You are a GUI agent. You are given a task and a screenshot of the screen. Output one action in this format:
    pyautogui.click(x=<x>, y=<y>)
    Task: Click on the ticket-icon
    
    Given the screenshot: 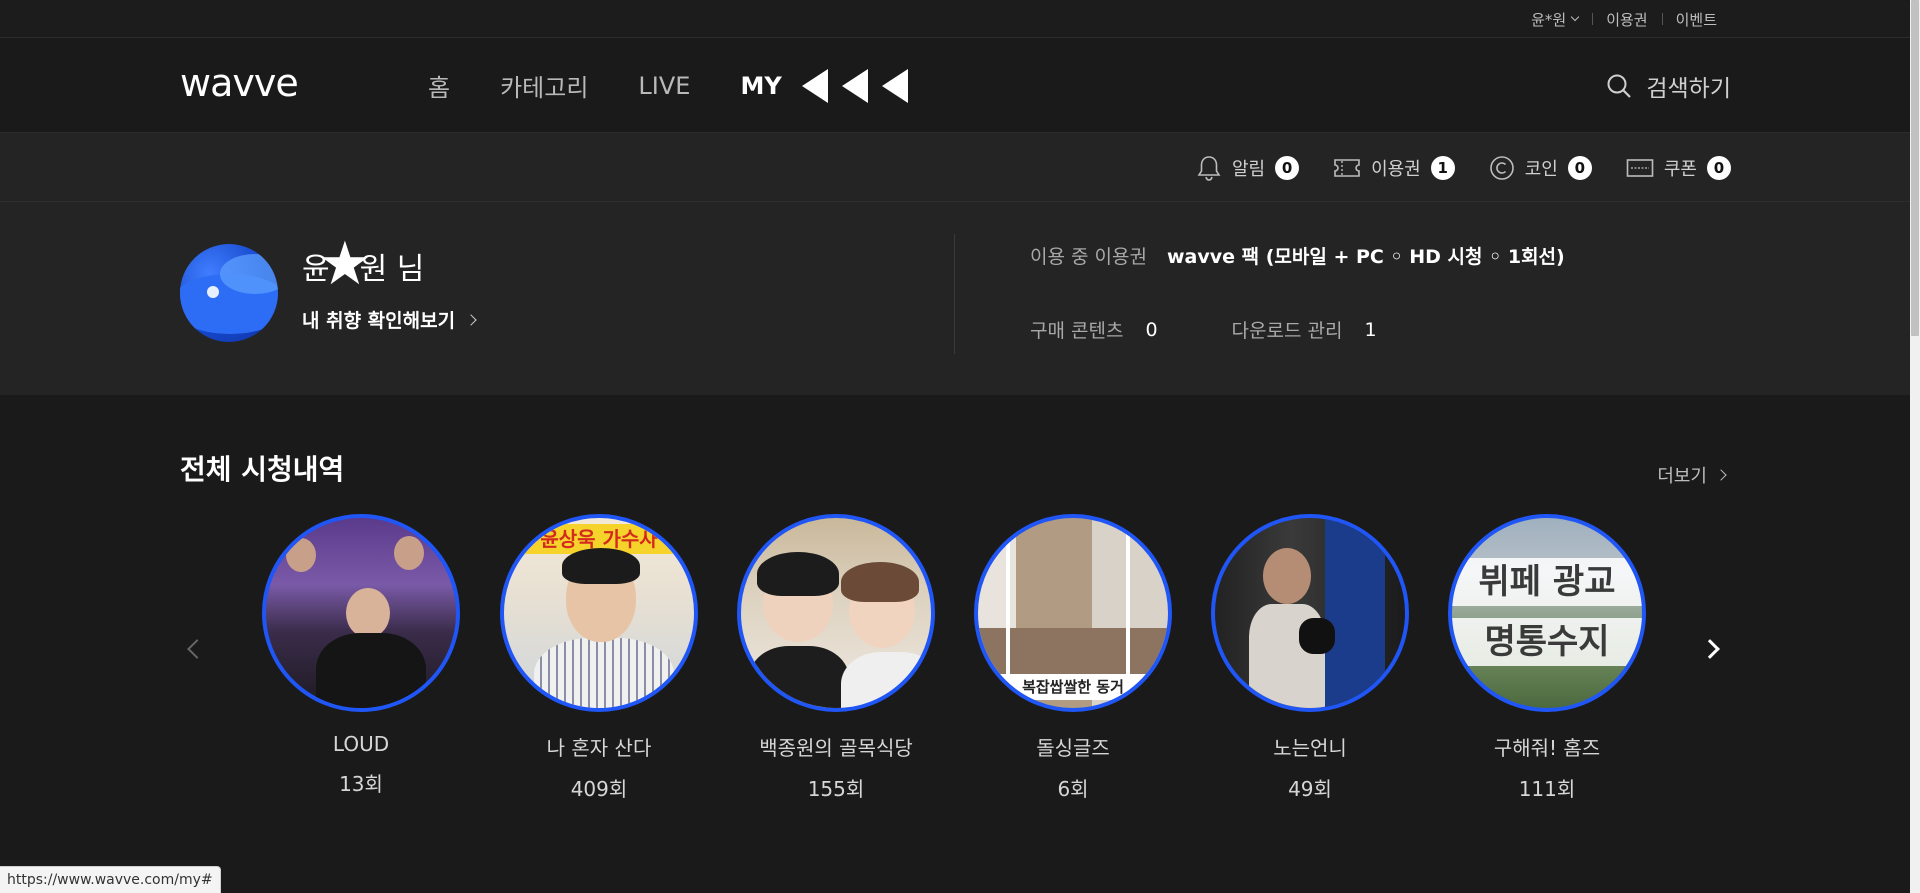 What is the action you would take?
    pyautogui.click(x=1347, y=168)
    